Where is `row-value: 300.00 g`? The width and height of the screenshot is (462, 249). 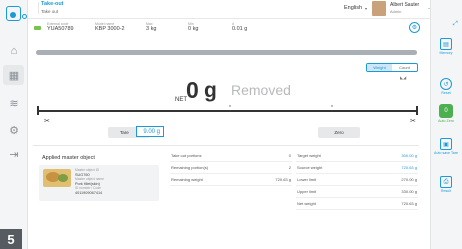
row-value: 300.00 g is located at coordinates (409, 155).